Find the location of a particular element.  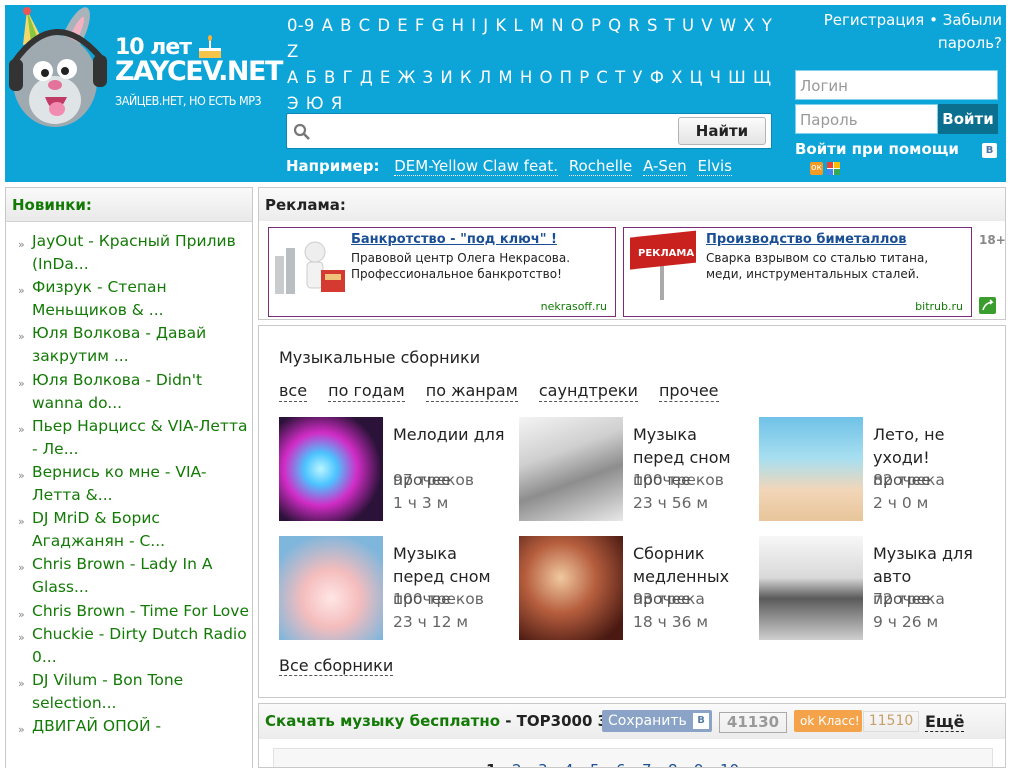

example-link: A-Sen is located at coordinates (665, 166).